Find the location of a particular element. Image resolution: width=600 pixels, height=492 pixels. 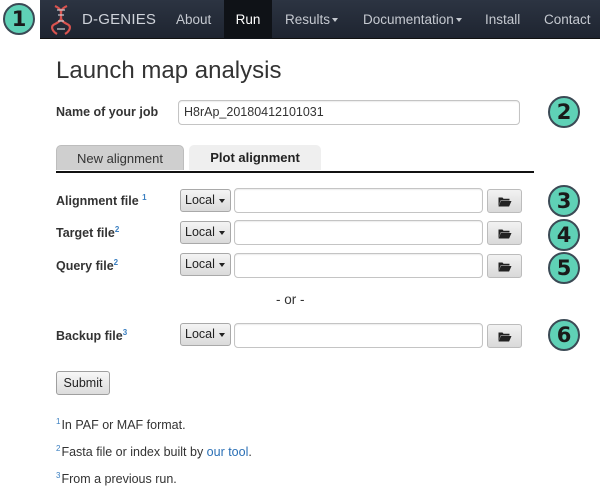

tab-divider is located at coordinates (295, 172).